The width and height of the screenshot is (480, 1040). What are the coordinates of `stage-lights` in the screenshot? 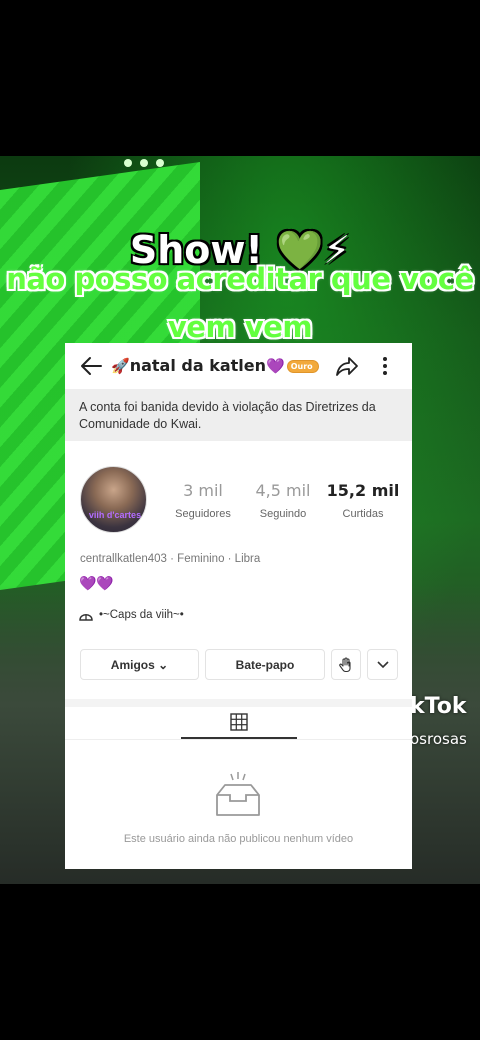 It's located at (160, 163).